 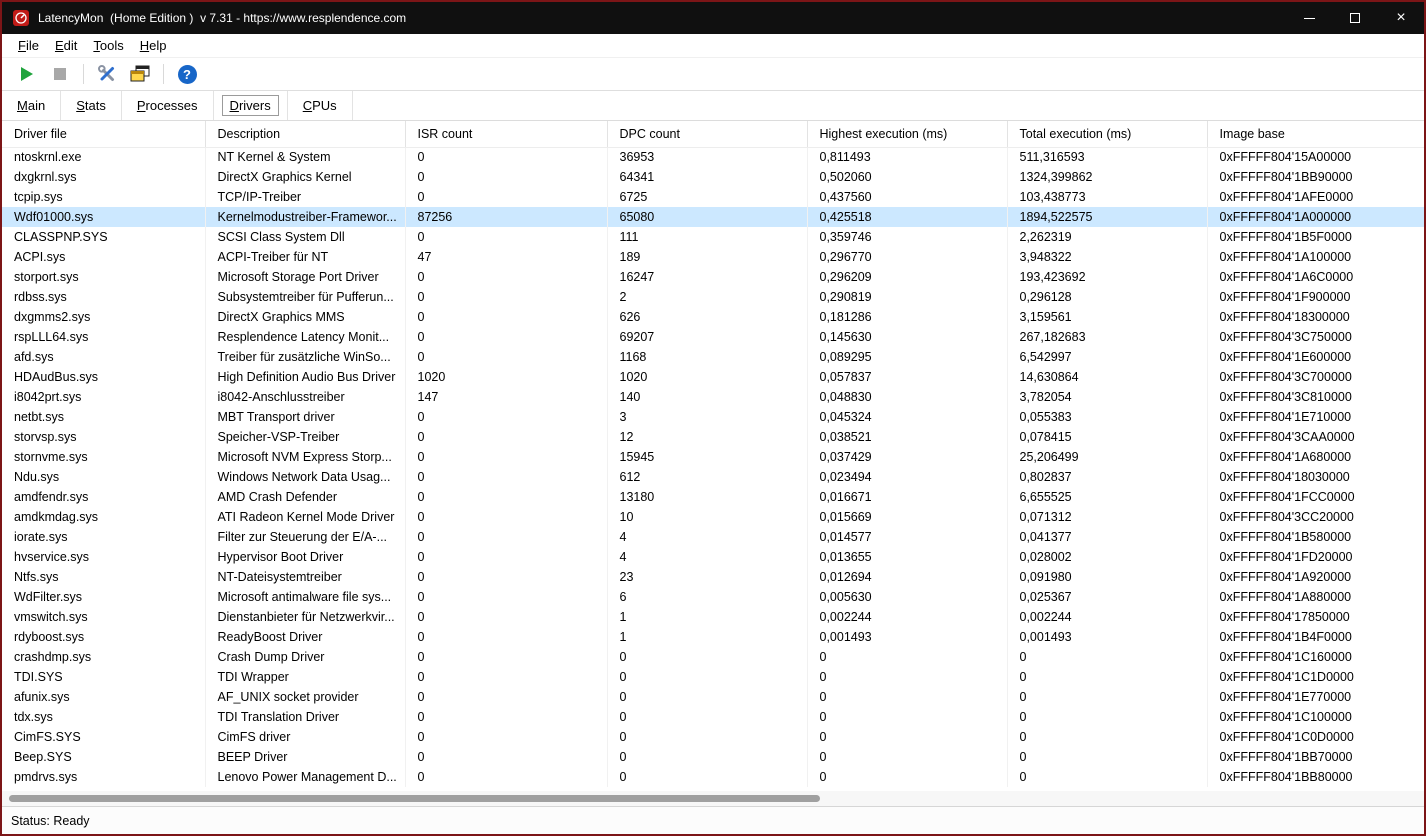 I want to click on maximize-button, so click(x=1355, y=18).